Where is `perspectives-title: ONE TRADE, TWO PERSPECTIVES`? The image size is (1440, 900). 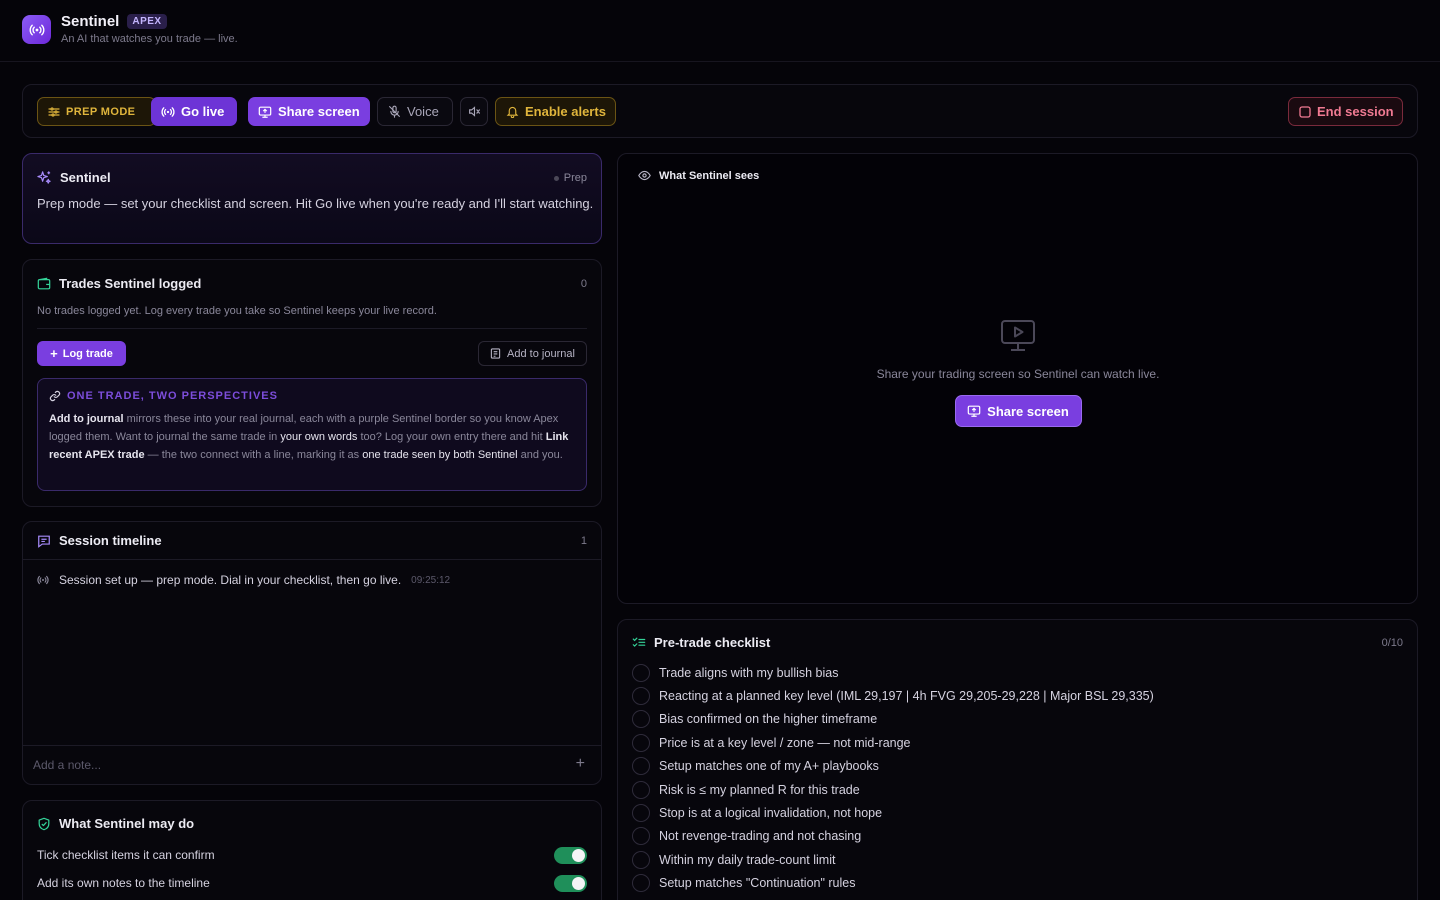 perspectives-title: ONE TRADE, TWO PERSPECTIVES is located at coordinates (163, 396).